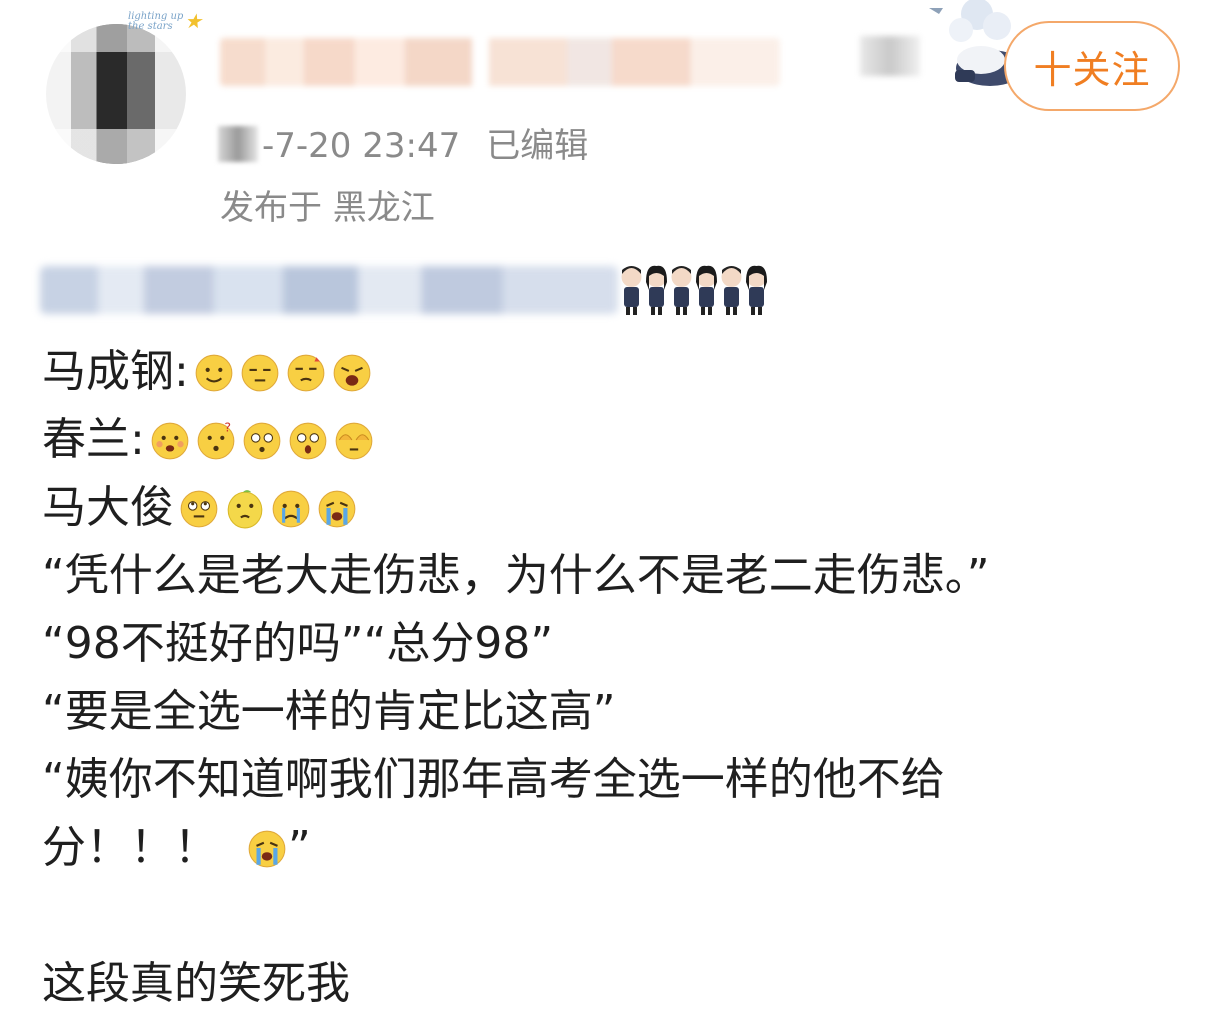  I want to click on text-line: 马大俊, so click(617, 508).